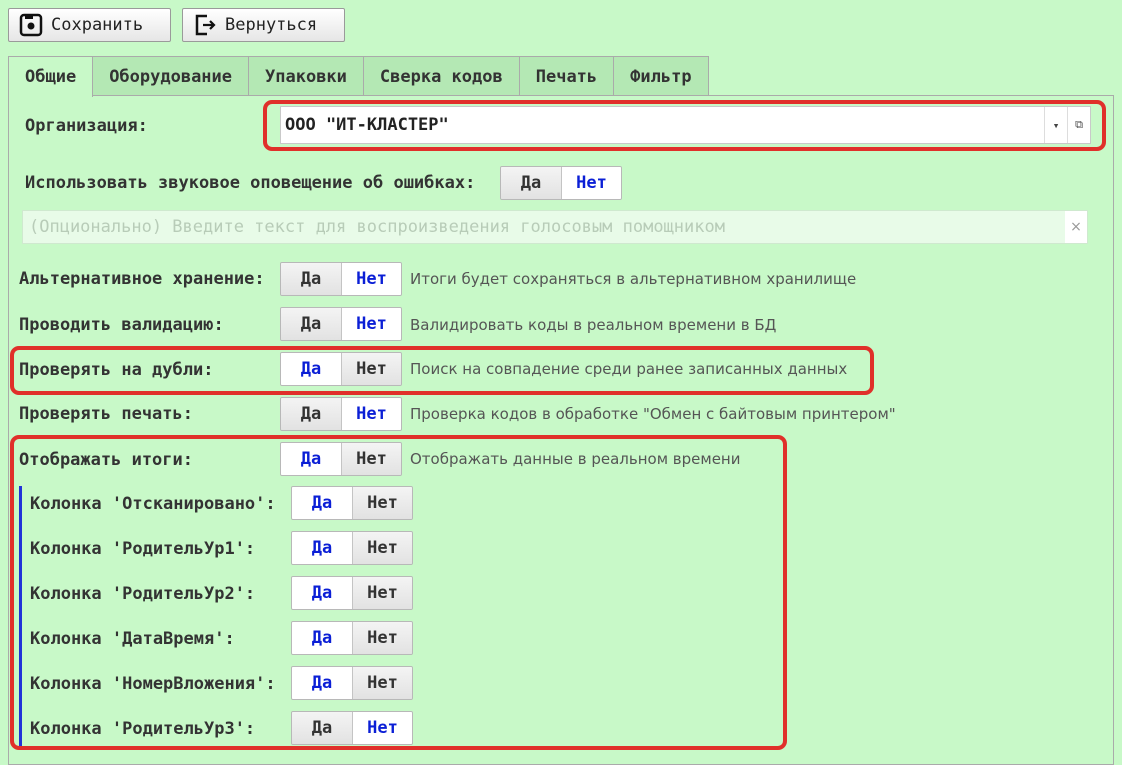 The width and height of the screenshot is (1122, 765). I want to click on alt-storage-yes: Да, so click(311, 279).